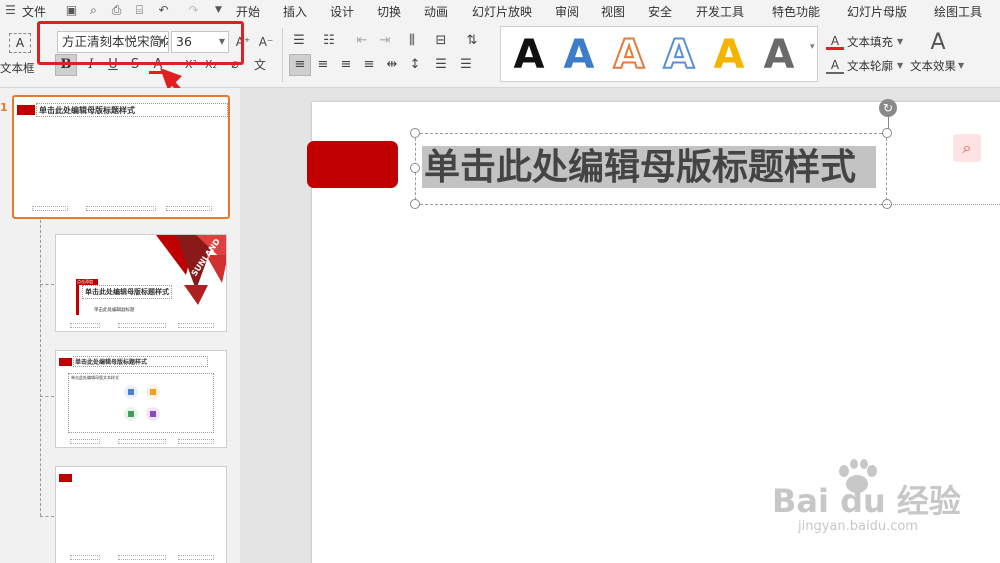 This screenshot has width=1000, height=563. Describe the element at coordinates (441, 65) in the screenshot. I see `paragraph-spacing-icon: ☰` at that location.